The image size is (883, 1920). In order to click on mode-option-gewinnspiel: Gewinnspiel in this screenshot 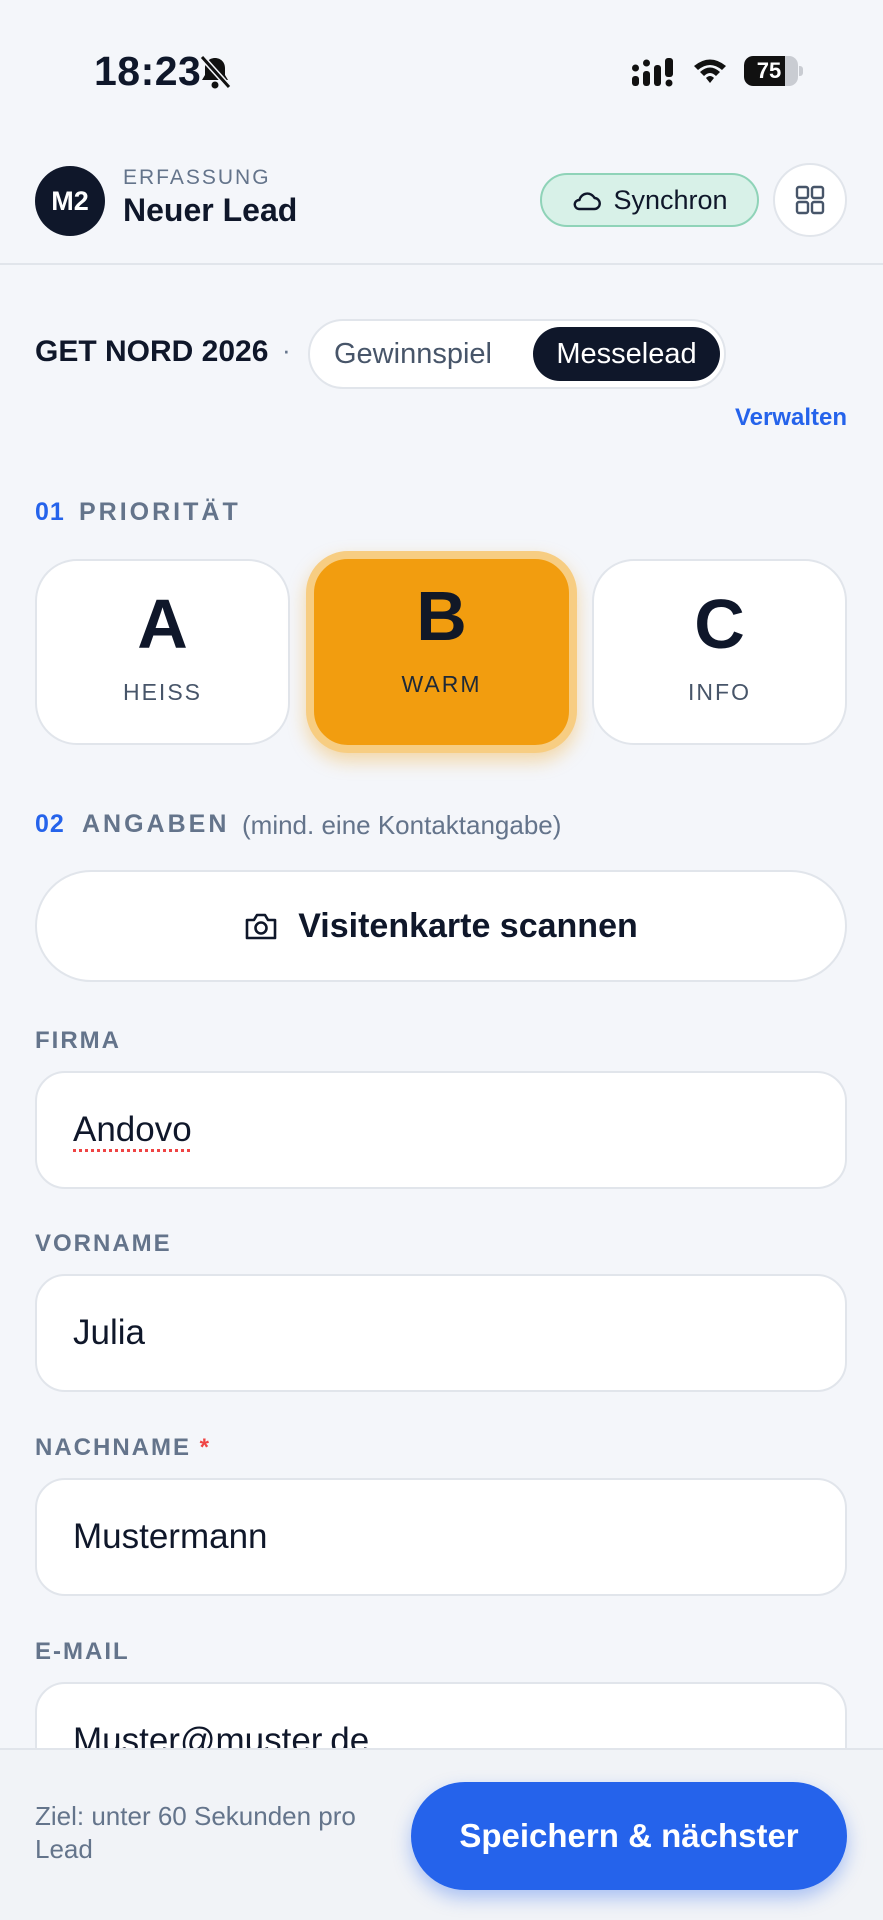, I will do `click(413, 354)`.